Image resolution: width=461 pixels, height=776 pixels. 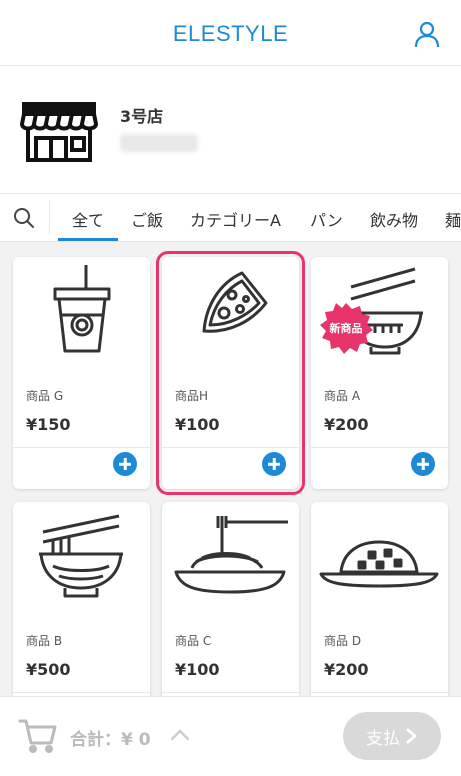 I want to click on product-card: 商品 B ¥500, so click(x=81, y=599).